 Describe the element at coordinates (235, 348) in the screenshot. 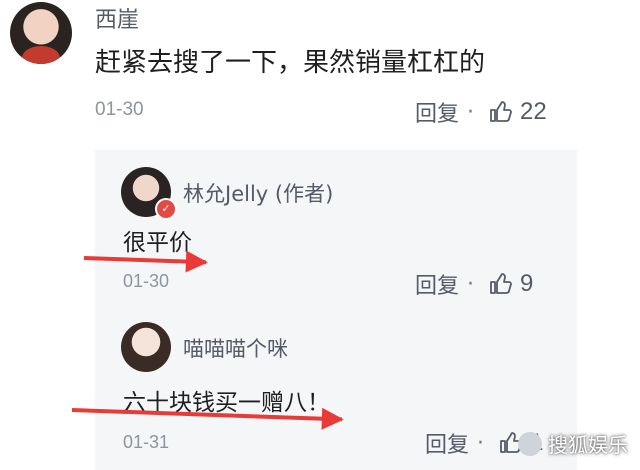

I see `reply-username: 喵喵喵个咪` at that location.